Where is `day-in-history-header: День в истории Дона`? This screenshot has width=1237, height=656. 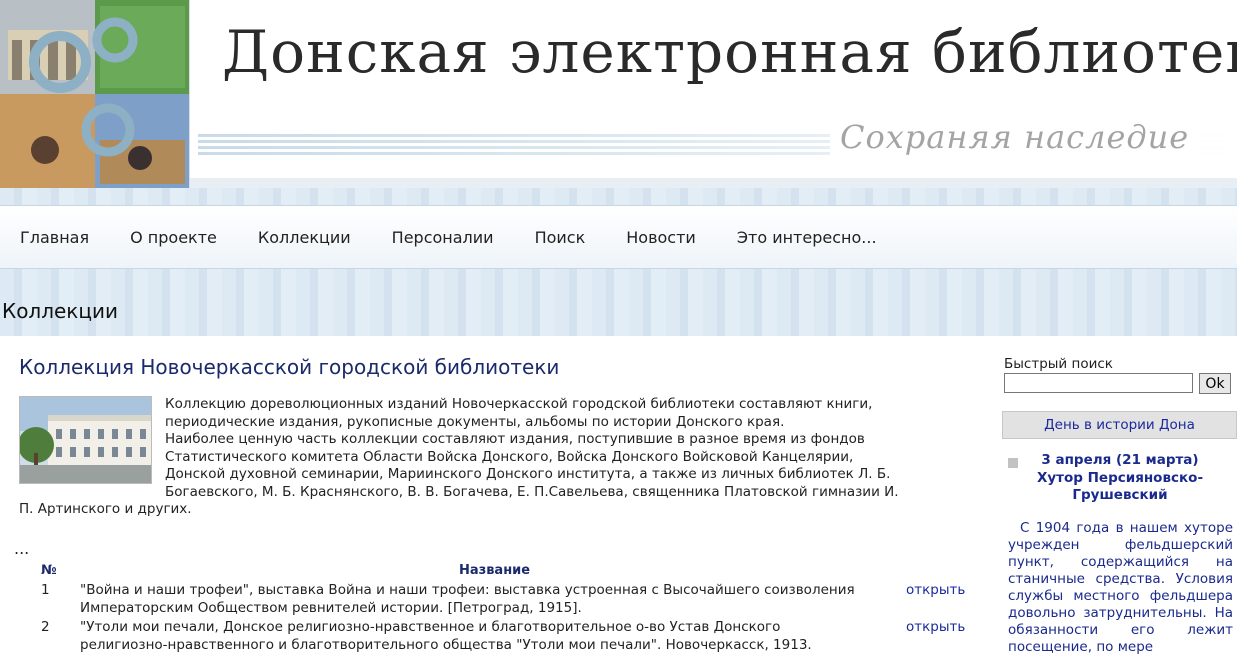 day-in-history-header: День в истории Дона is located at coordinates (1119, 425).